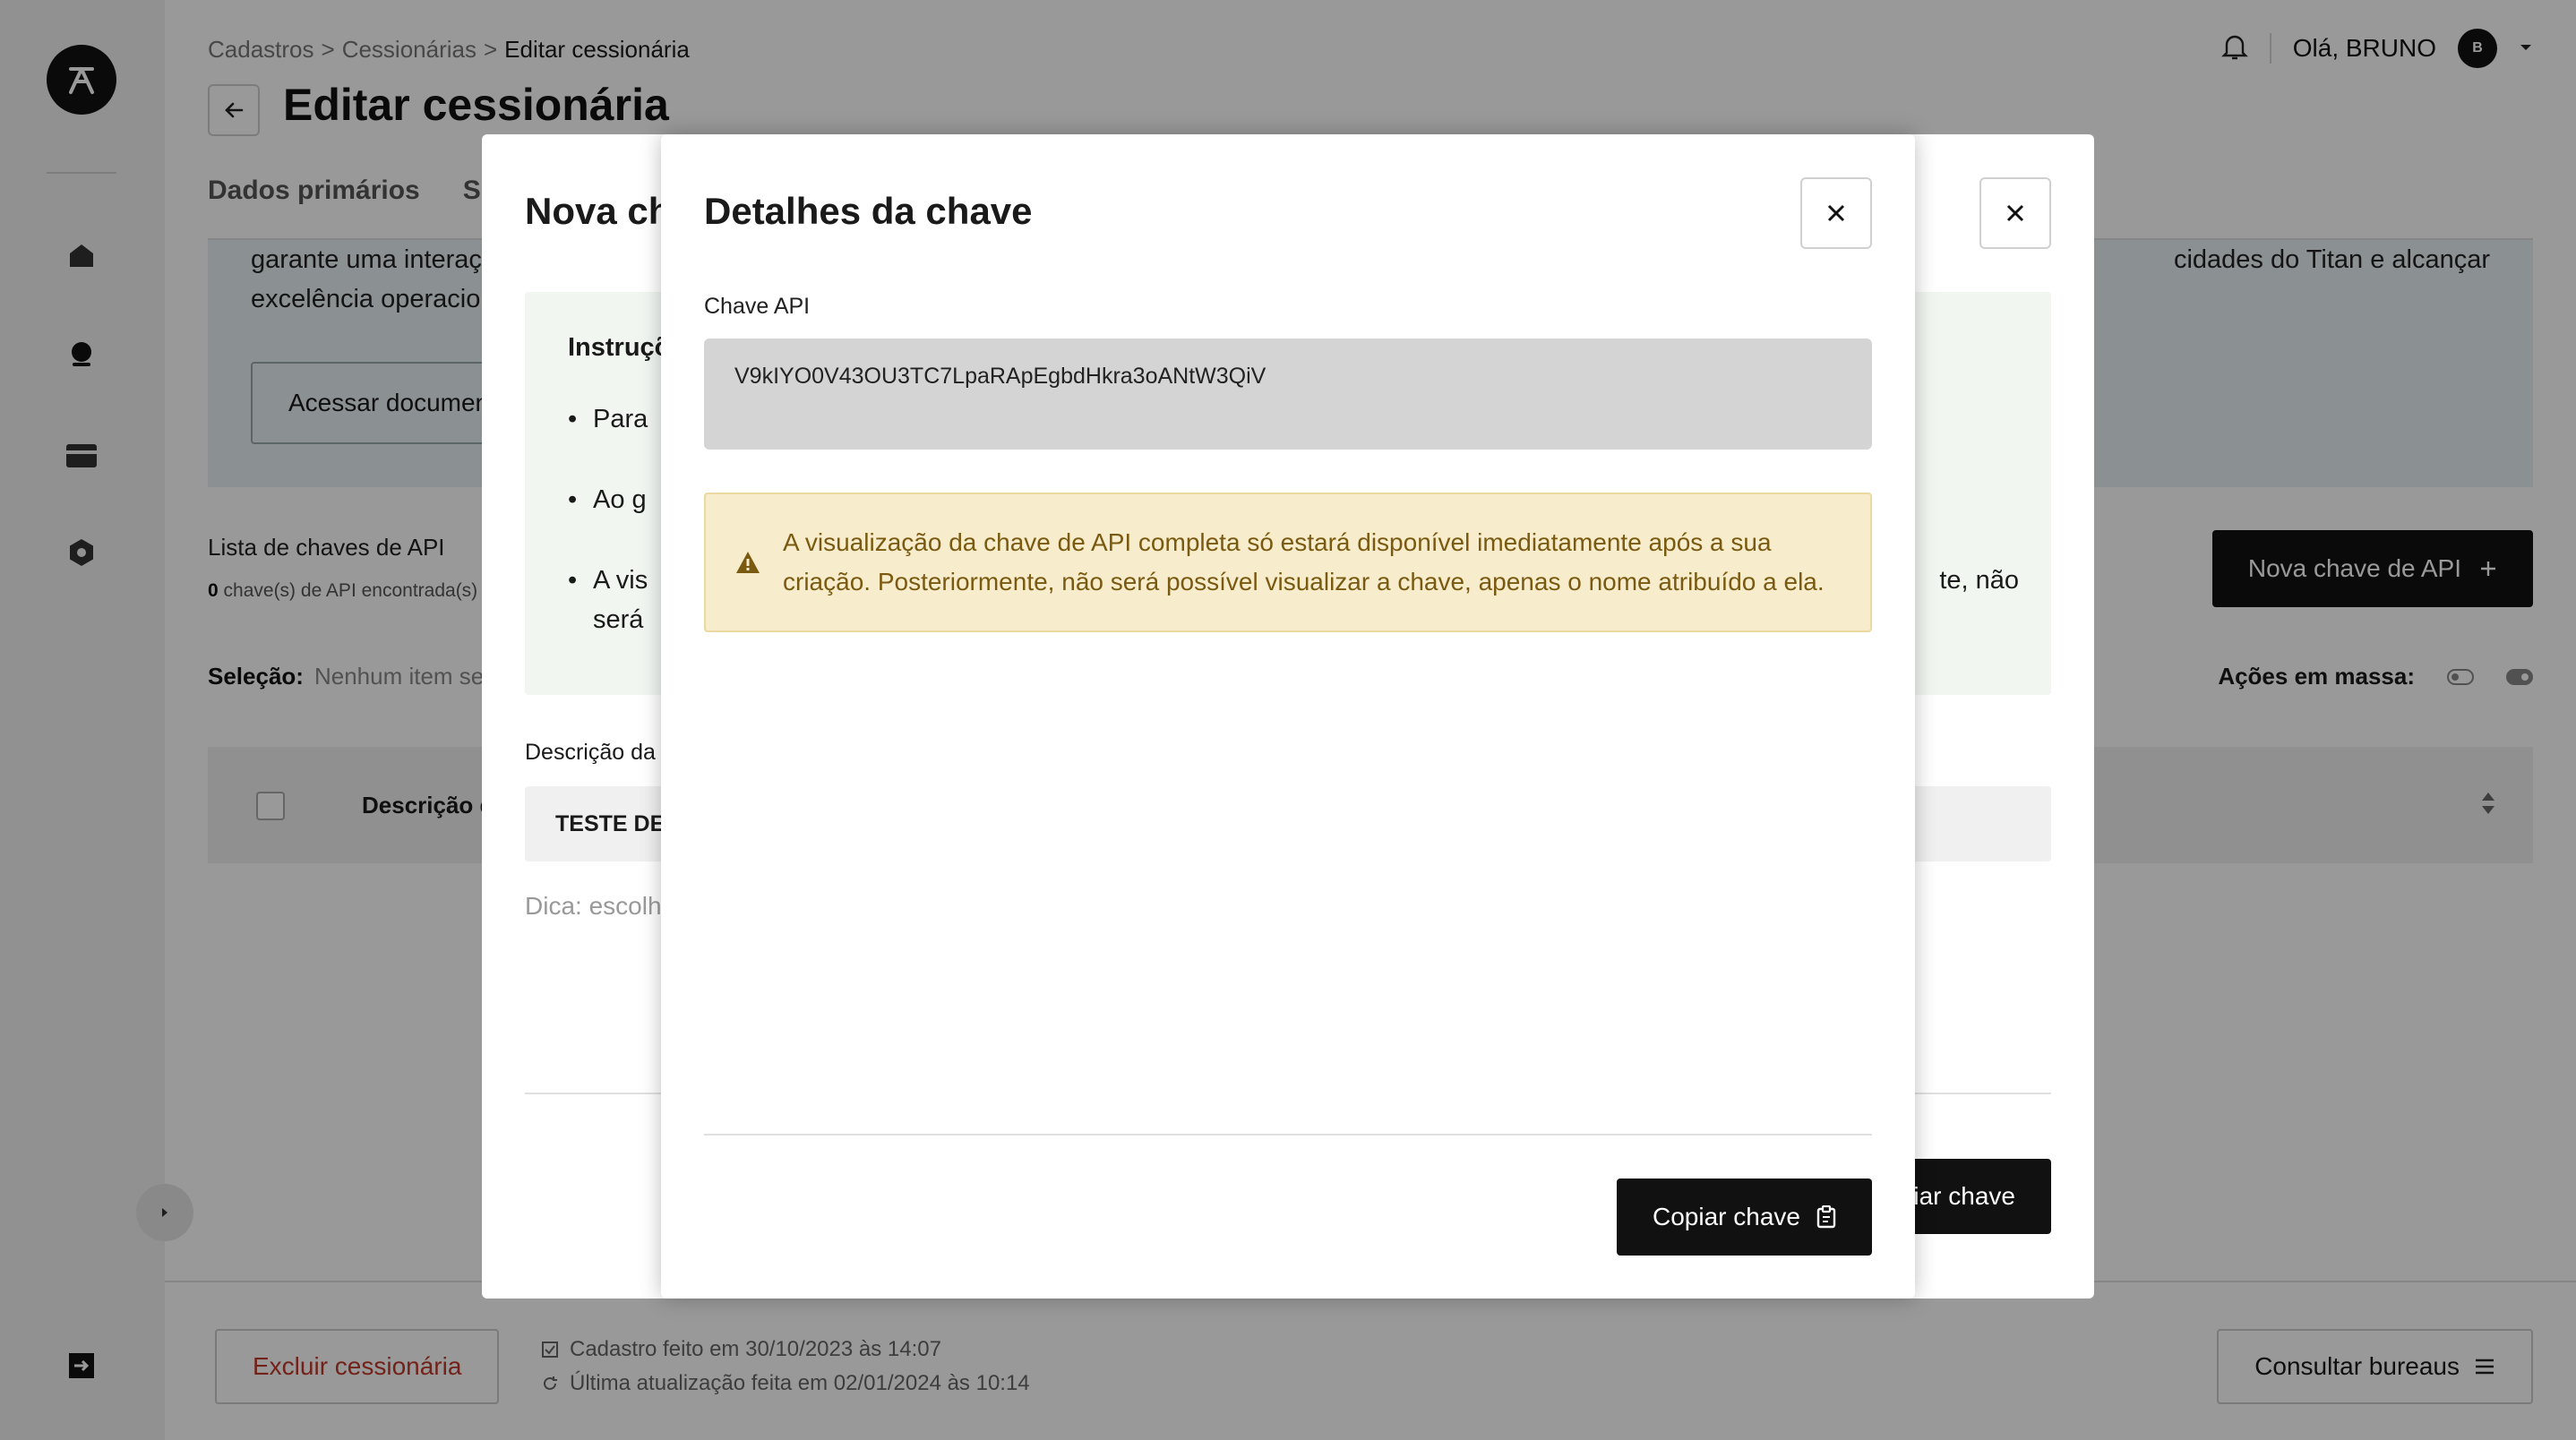 The height and width of the screenshot is (1440, 2576). Describe the element at coordinates (598, 211) in the screenshot. I see `new-key-modal-title: Nova ch` at that location.